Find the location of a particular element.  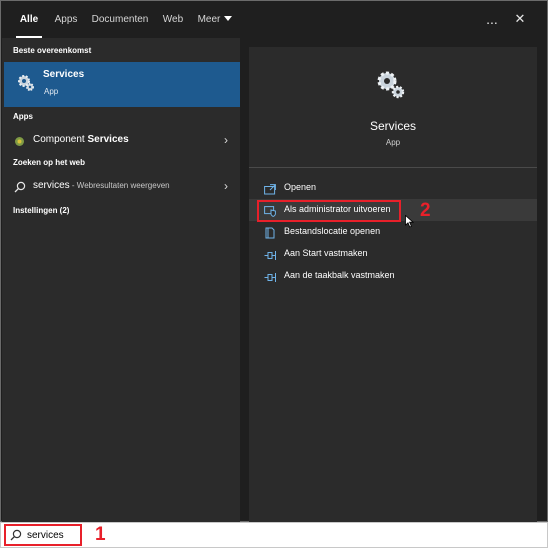

list-item-label: services - Webresultaten weergeven is located at coordinates (101, 185).